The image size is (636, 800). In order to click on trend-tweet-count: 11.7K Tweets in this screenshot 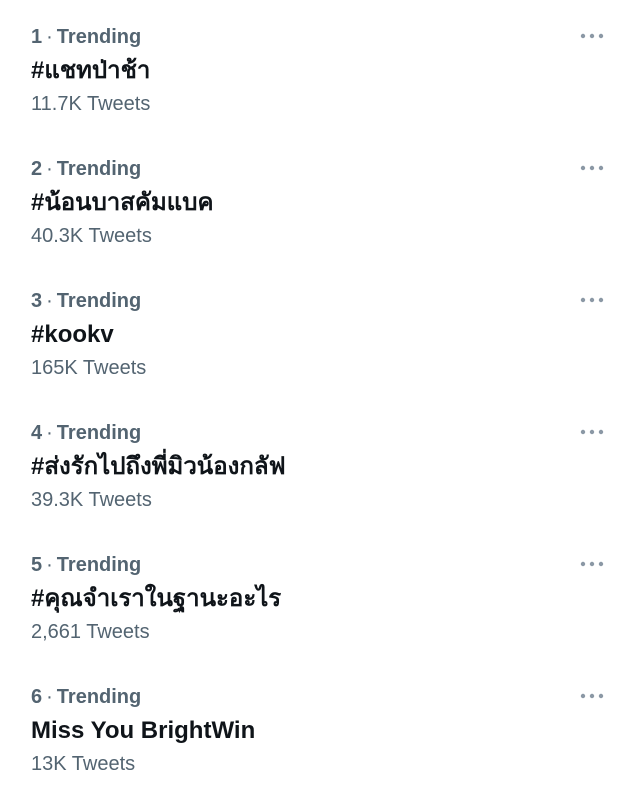, I will do `click(91, 104)`.